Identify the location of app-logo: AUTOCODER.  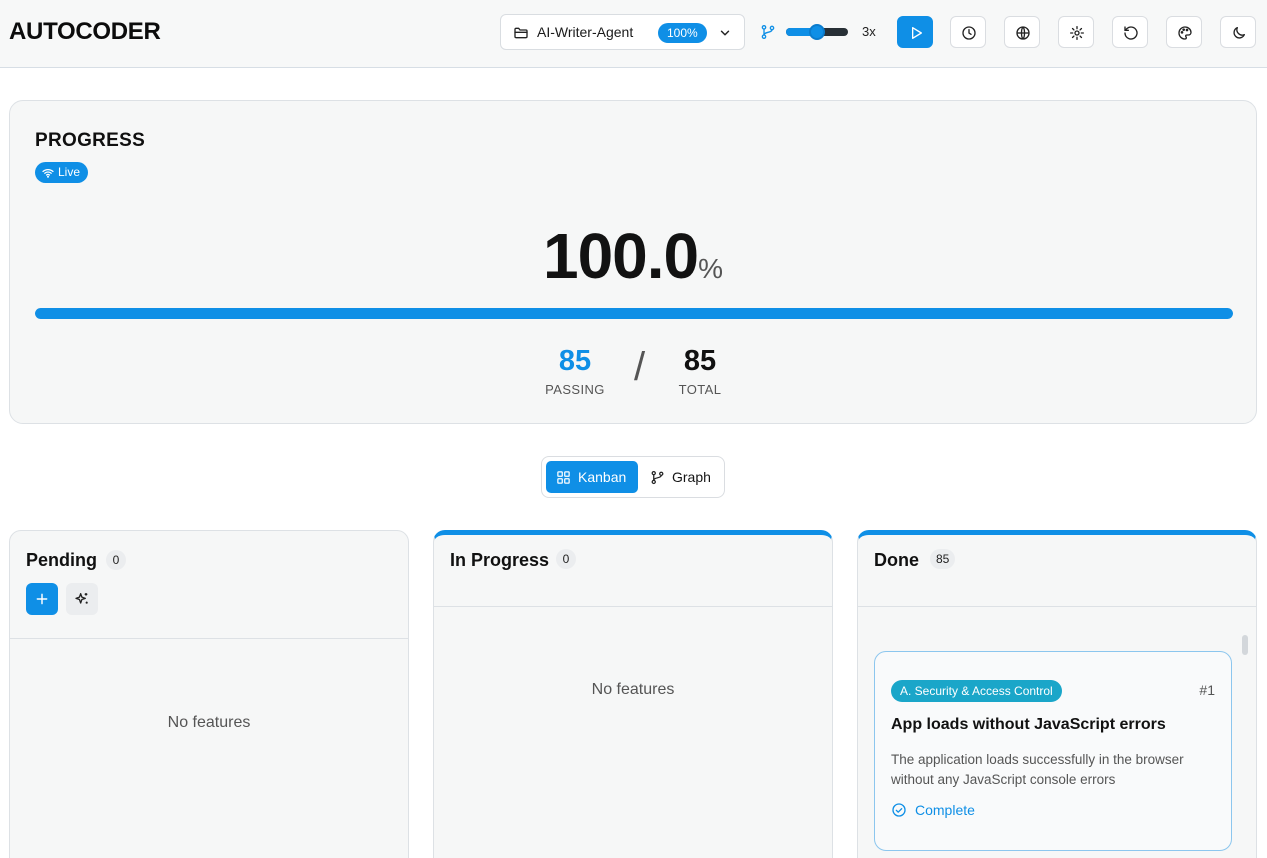
(85, 31).